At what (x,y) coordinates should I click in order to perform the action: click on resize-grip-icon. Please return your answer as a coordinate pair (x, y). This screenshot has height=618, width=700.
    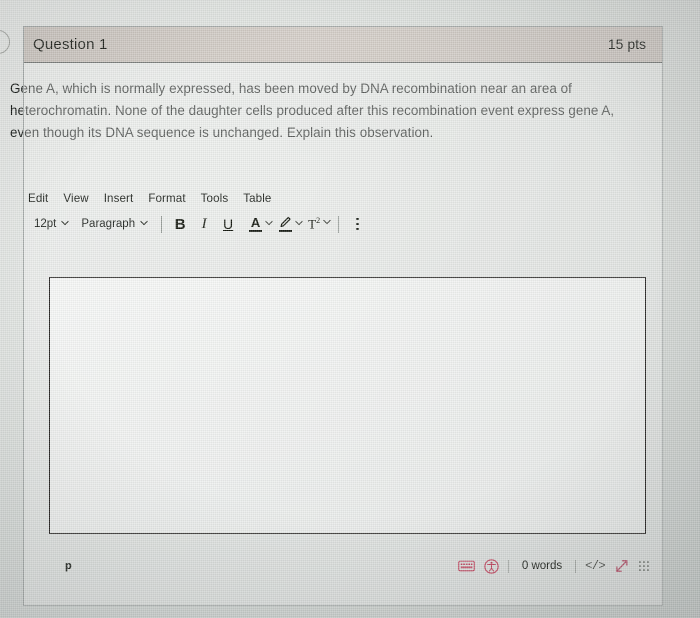
    Looking at the image, I should click on (644, 566).